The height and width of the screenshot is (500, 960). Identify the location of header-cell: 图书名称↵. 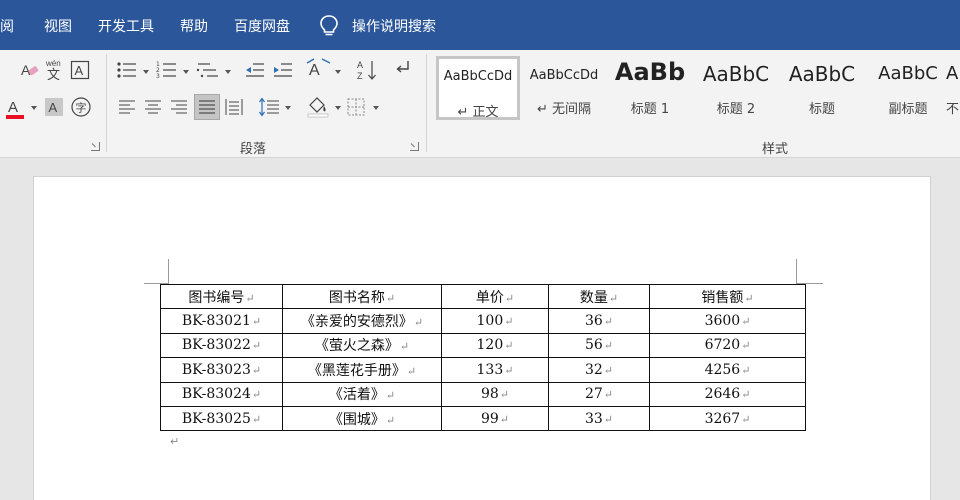
(362, 296).